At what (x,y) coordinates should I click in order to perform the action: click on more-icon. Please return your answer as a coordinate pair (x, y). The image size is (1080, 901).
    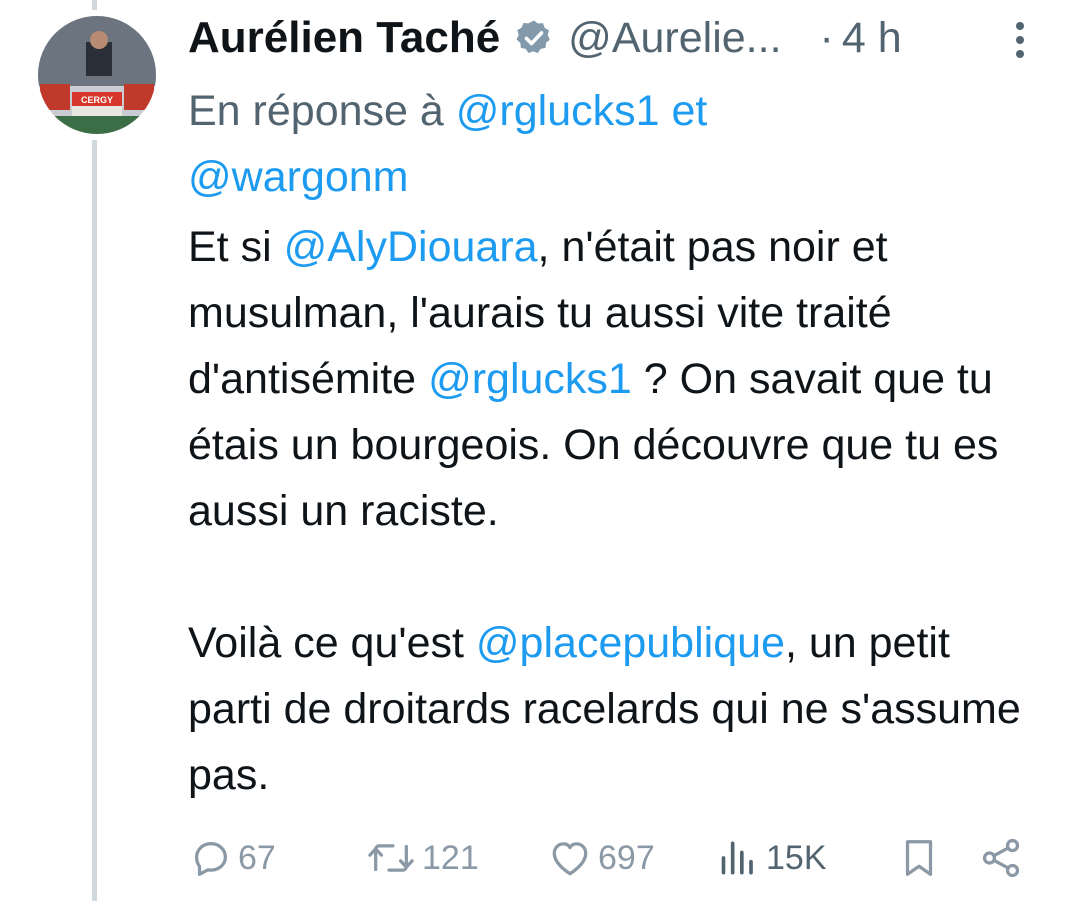
    Looking at the image, I should click on (1020, 45).